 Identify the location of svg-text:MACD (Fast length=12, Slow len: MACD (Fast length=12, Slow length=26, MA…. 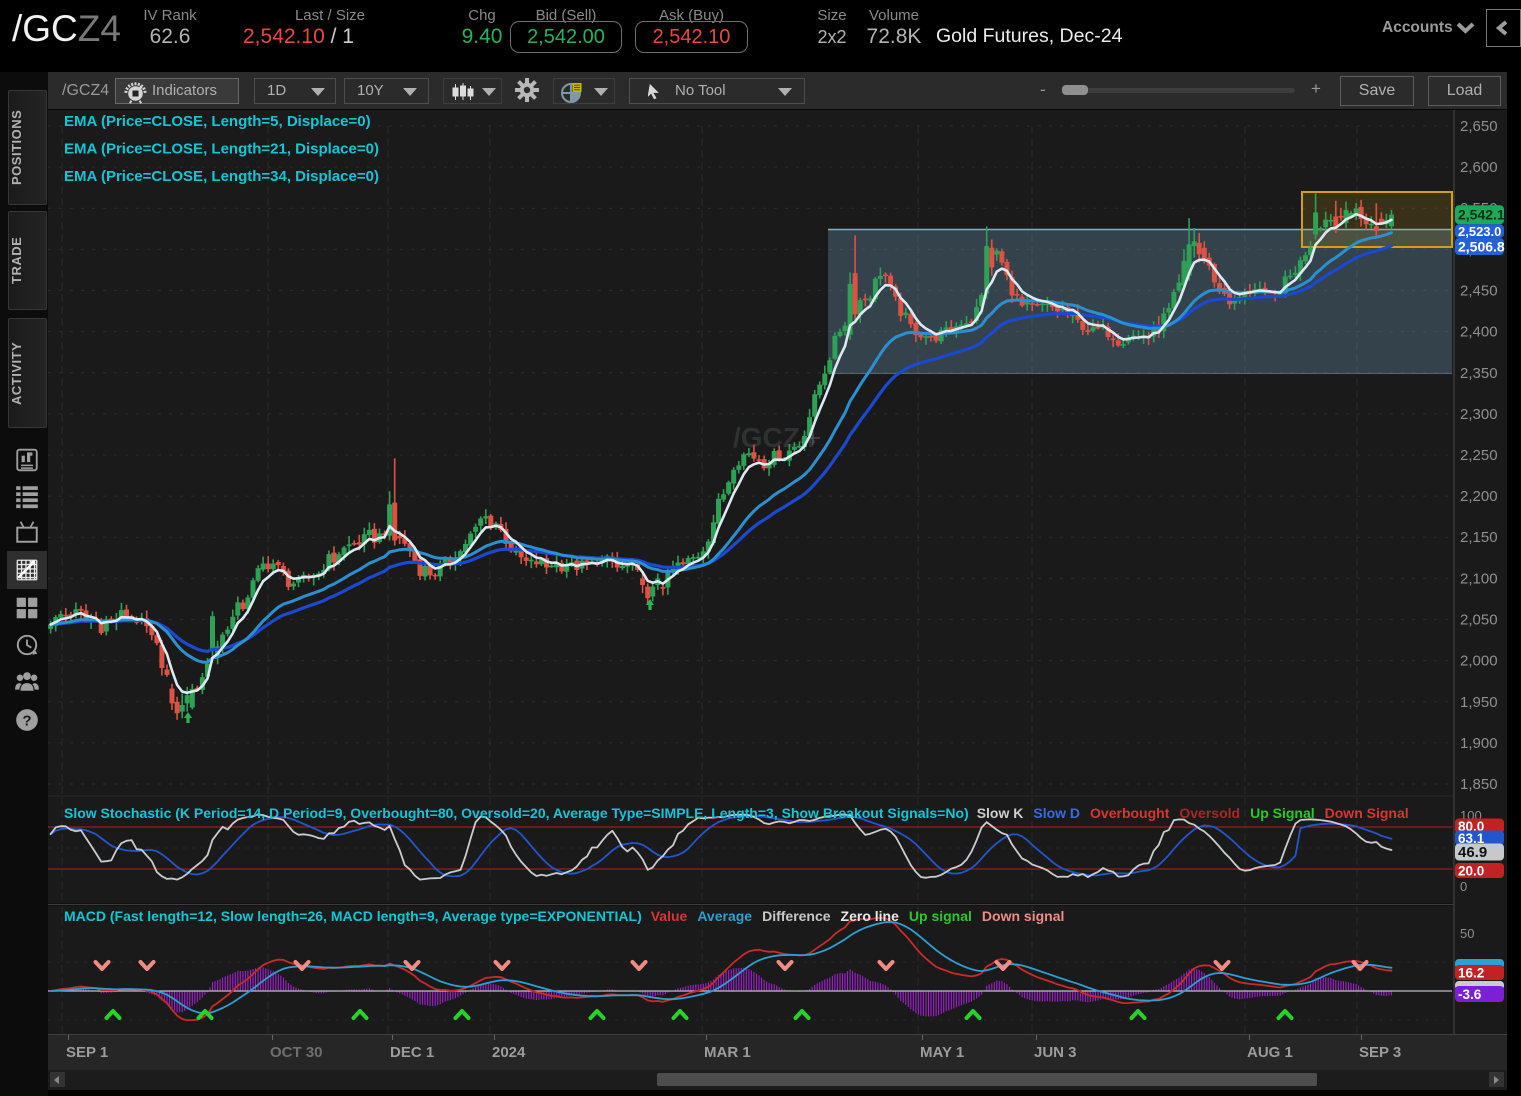
(564, 916).